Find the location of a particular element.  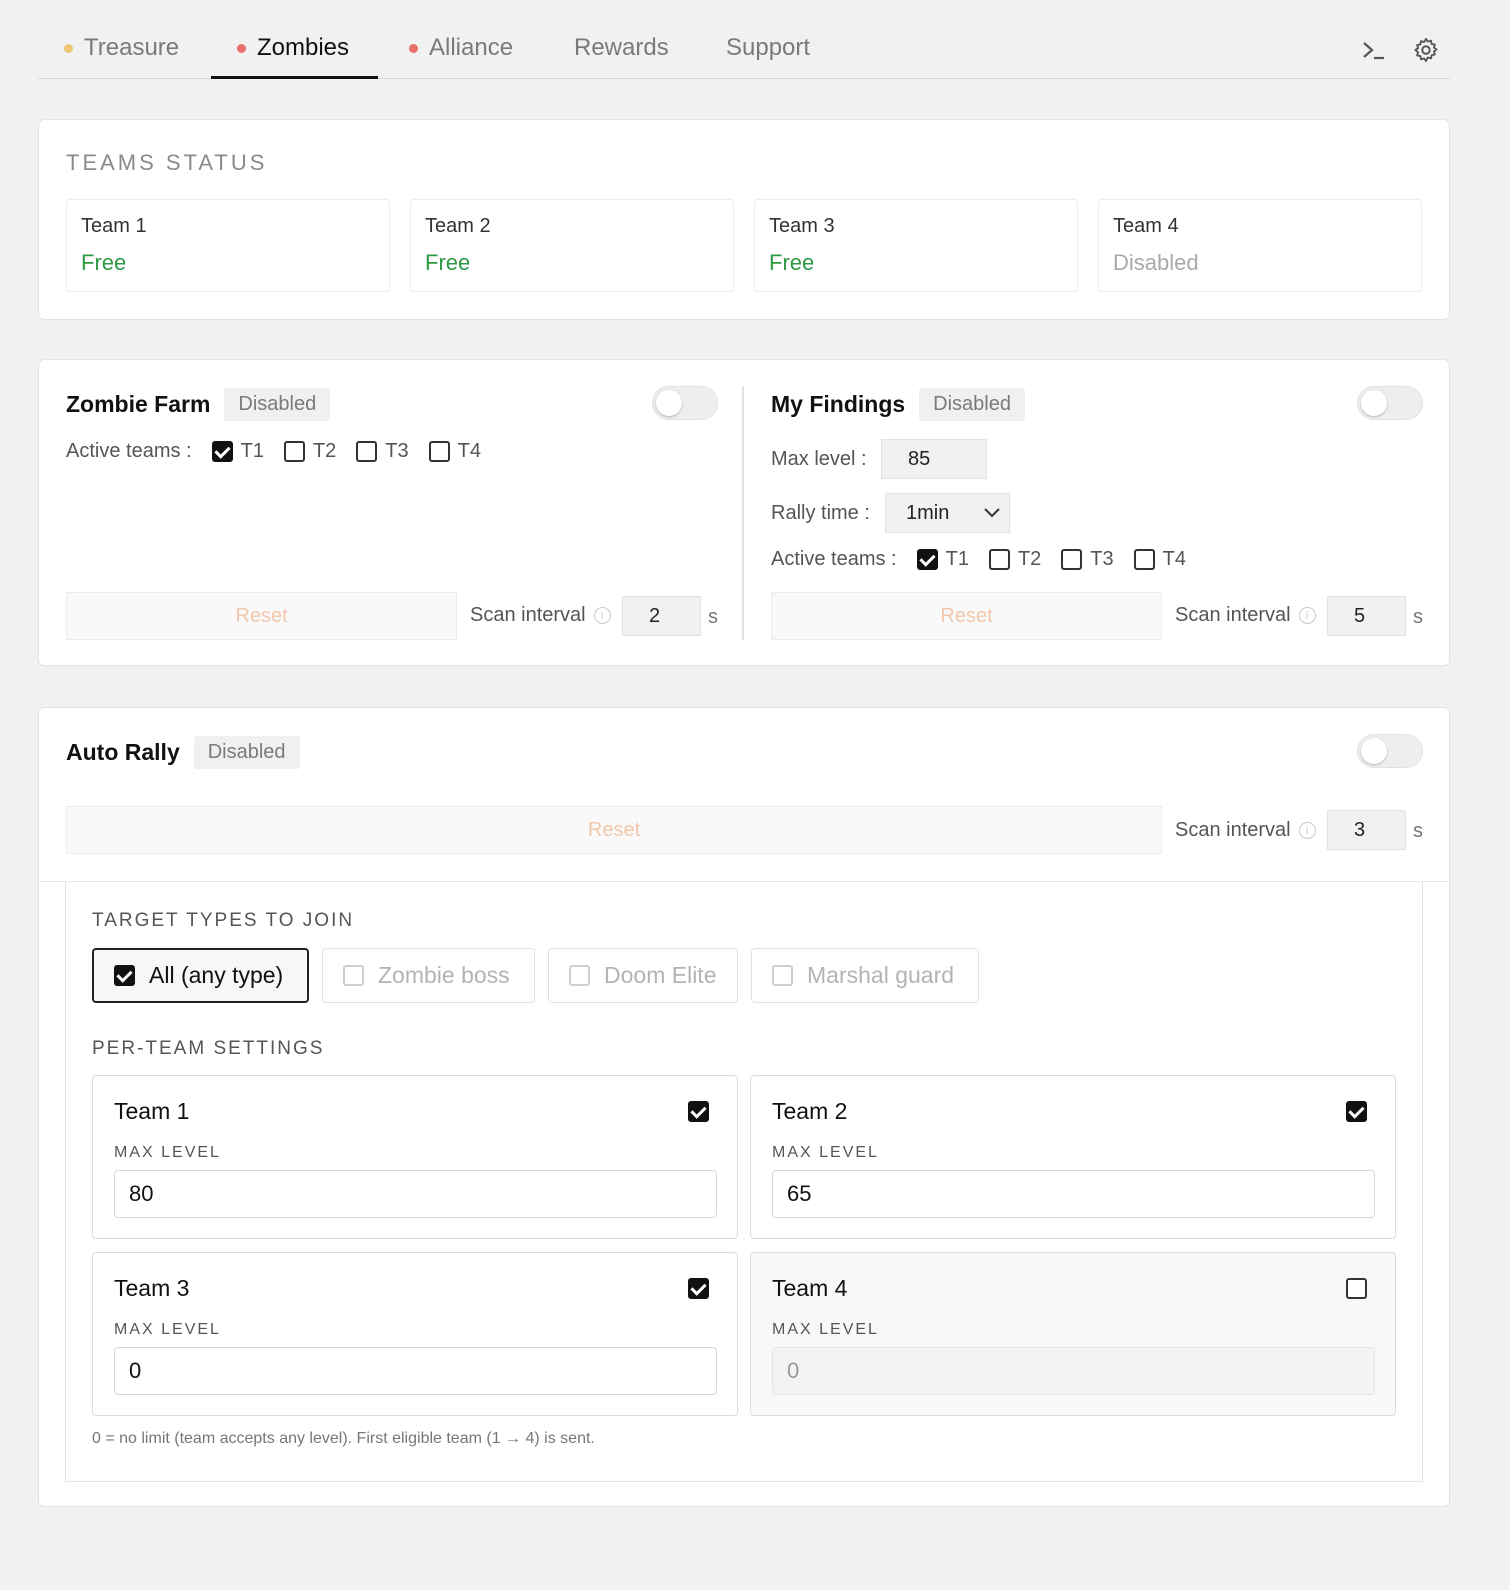

max-level-input: 65 is located at coordinates (1073, 1194).